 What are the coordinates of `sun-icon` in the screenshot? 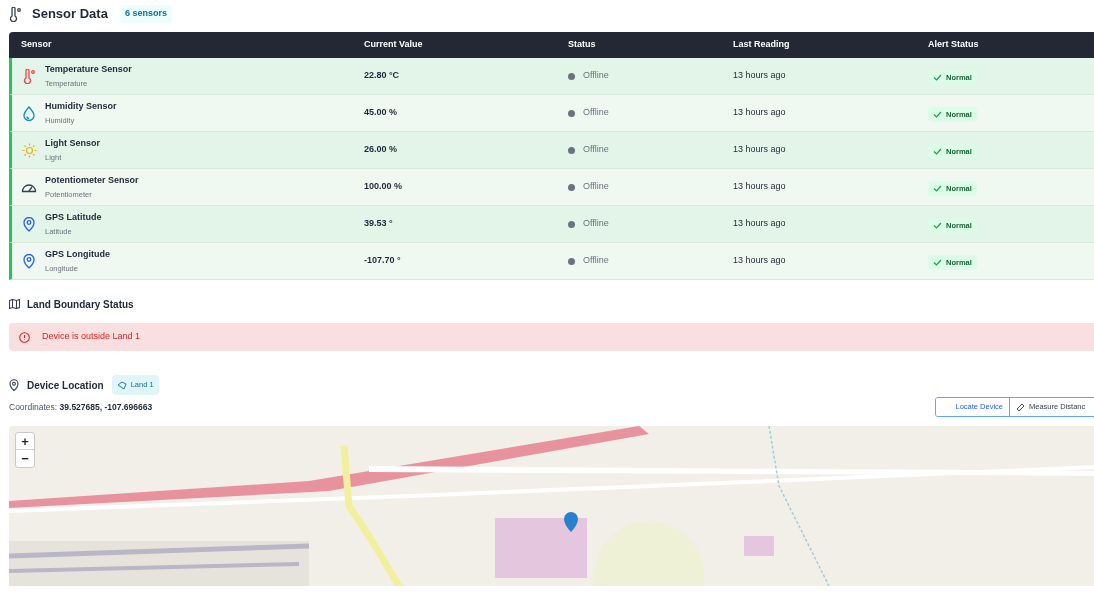 It's located at (29, 150).